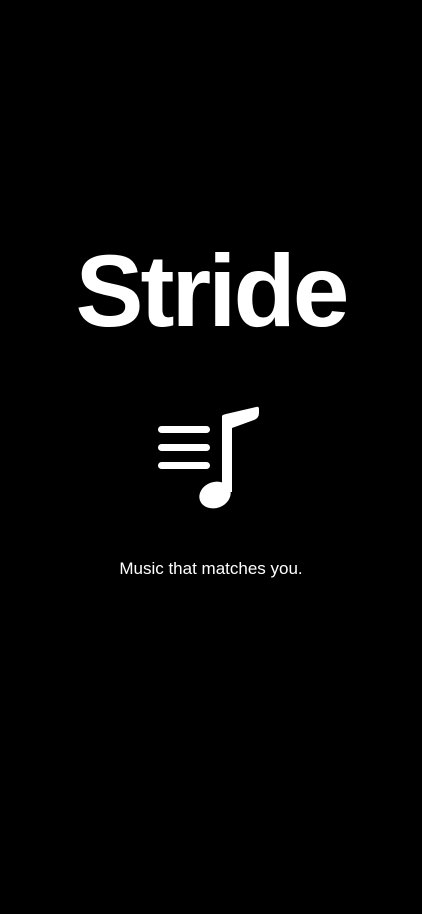  I want to click on app-title: Stride, so click(212, 291).